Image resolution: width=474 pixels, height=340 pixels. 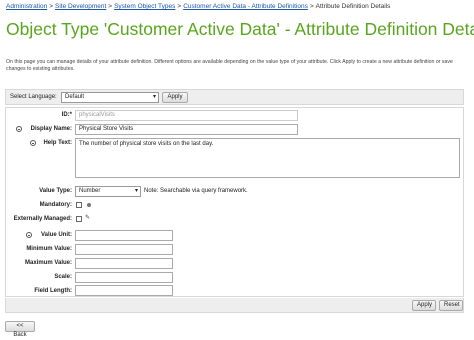 What do you see at coordinates (124, 263) in the screenshot?
I see `maximum-value-field` at bounding box center [124, 263].